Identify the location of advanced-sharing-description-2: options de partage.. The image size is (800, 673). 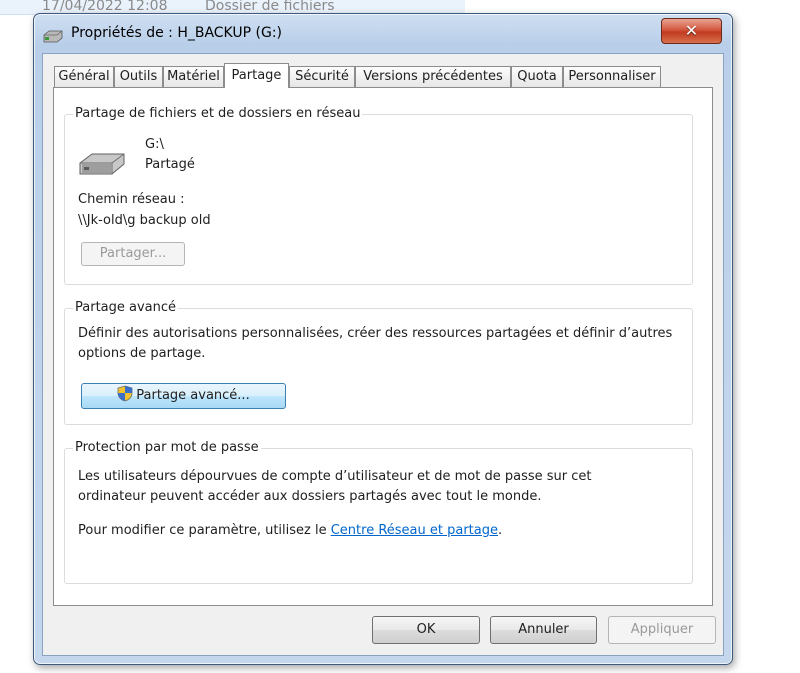
(142, 353).